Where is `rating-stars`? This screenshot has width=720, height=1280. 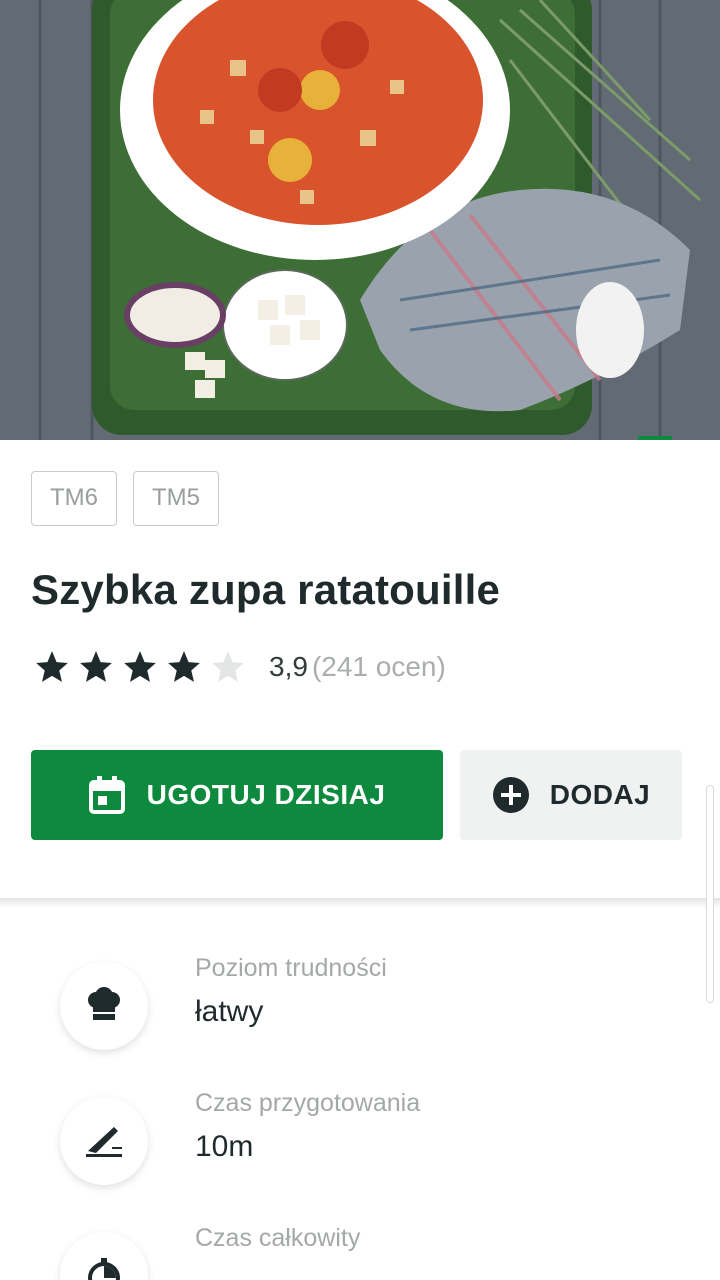
rating-stars is located at coordinates (140, 667).